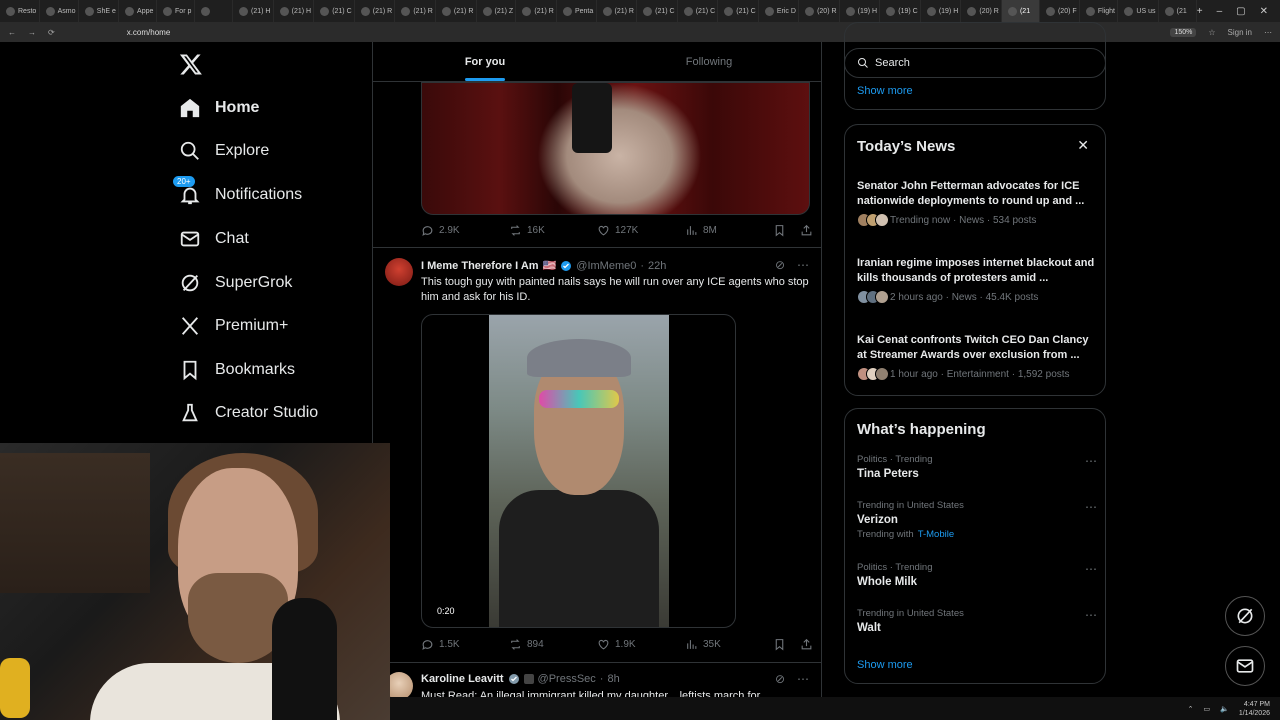 The image size is (1280, 720). I want to click on reply-button: 2.9K, so click(465, 230).